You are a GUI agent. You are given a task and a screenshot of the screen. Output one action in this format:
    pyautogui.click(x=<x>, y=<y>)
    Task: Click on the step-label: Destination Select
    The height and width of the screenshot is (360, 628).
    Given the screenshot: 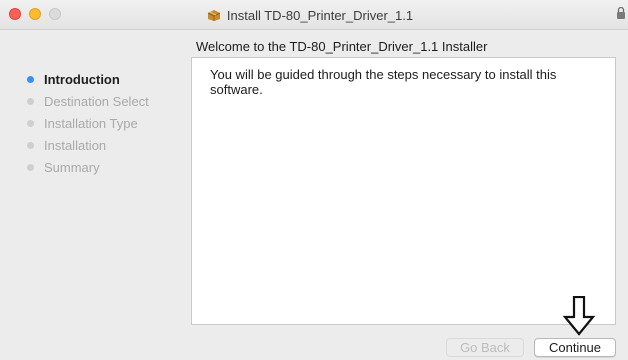 What is the action you would take?
    pyautogui.click(x=96, y=101)
    